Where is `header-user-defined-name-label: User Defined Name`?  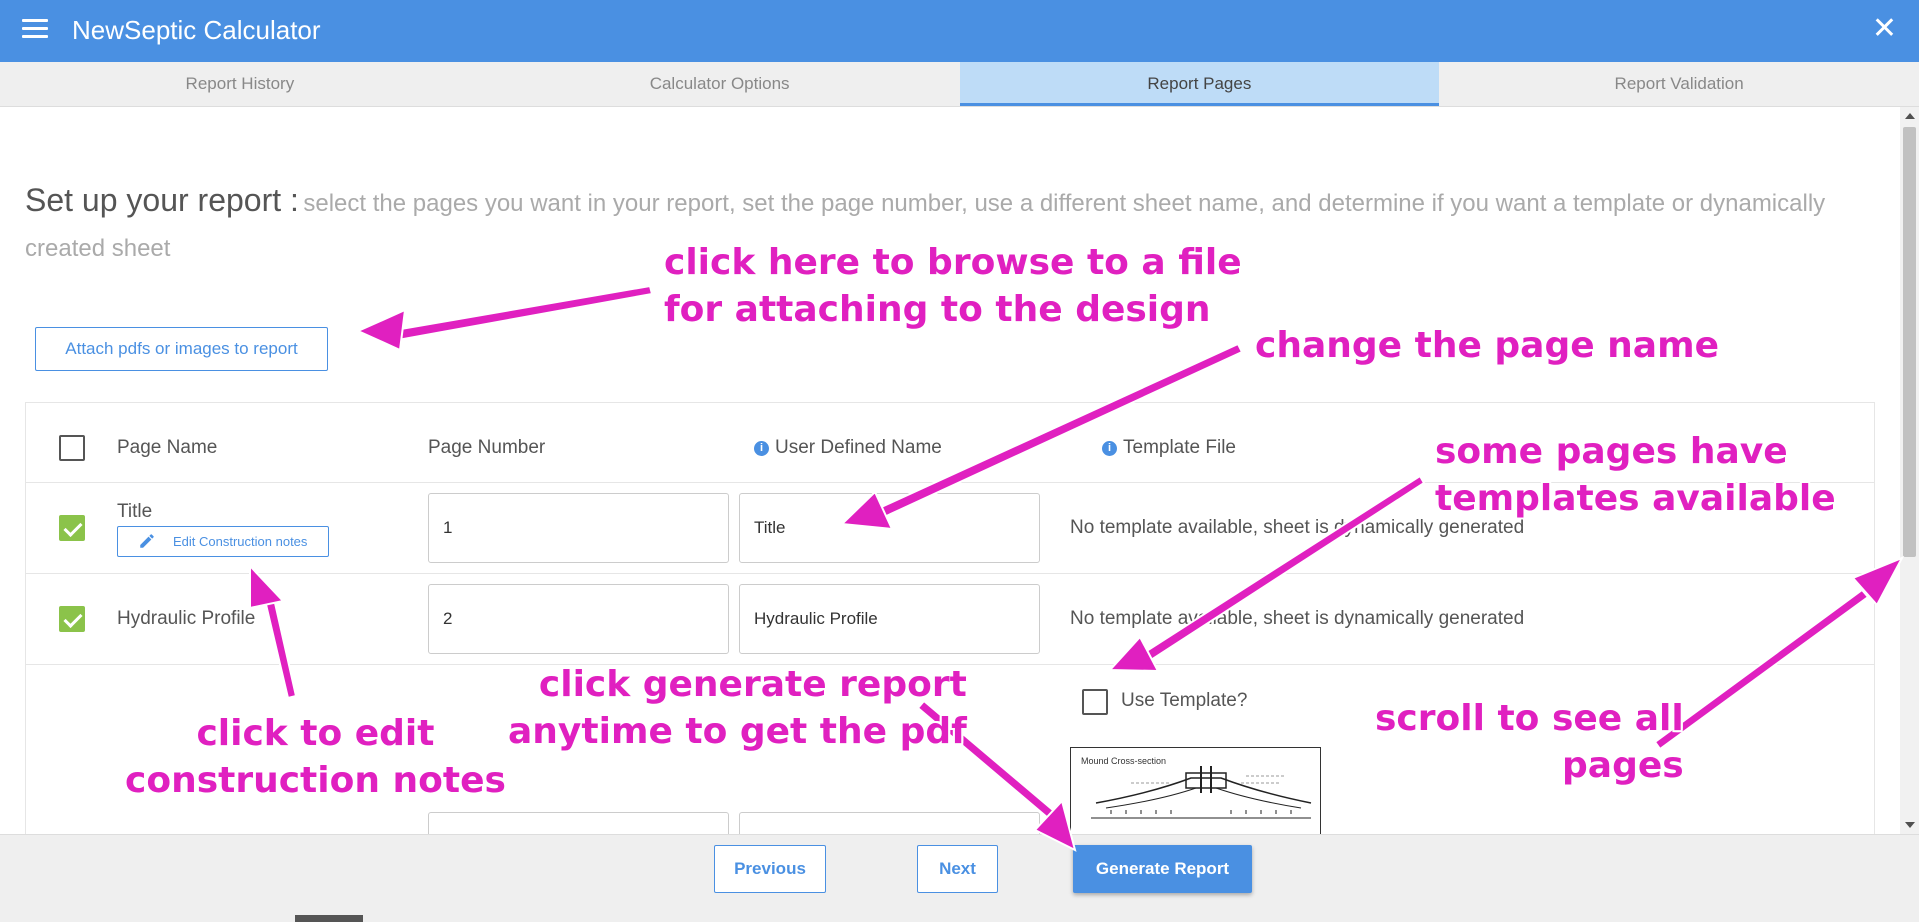 header-user-defined-name-label: User Defined Name is located at coordinates (858, 447).